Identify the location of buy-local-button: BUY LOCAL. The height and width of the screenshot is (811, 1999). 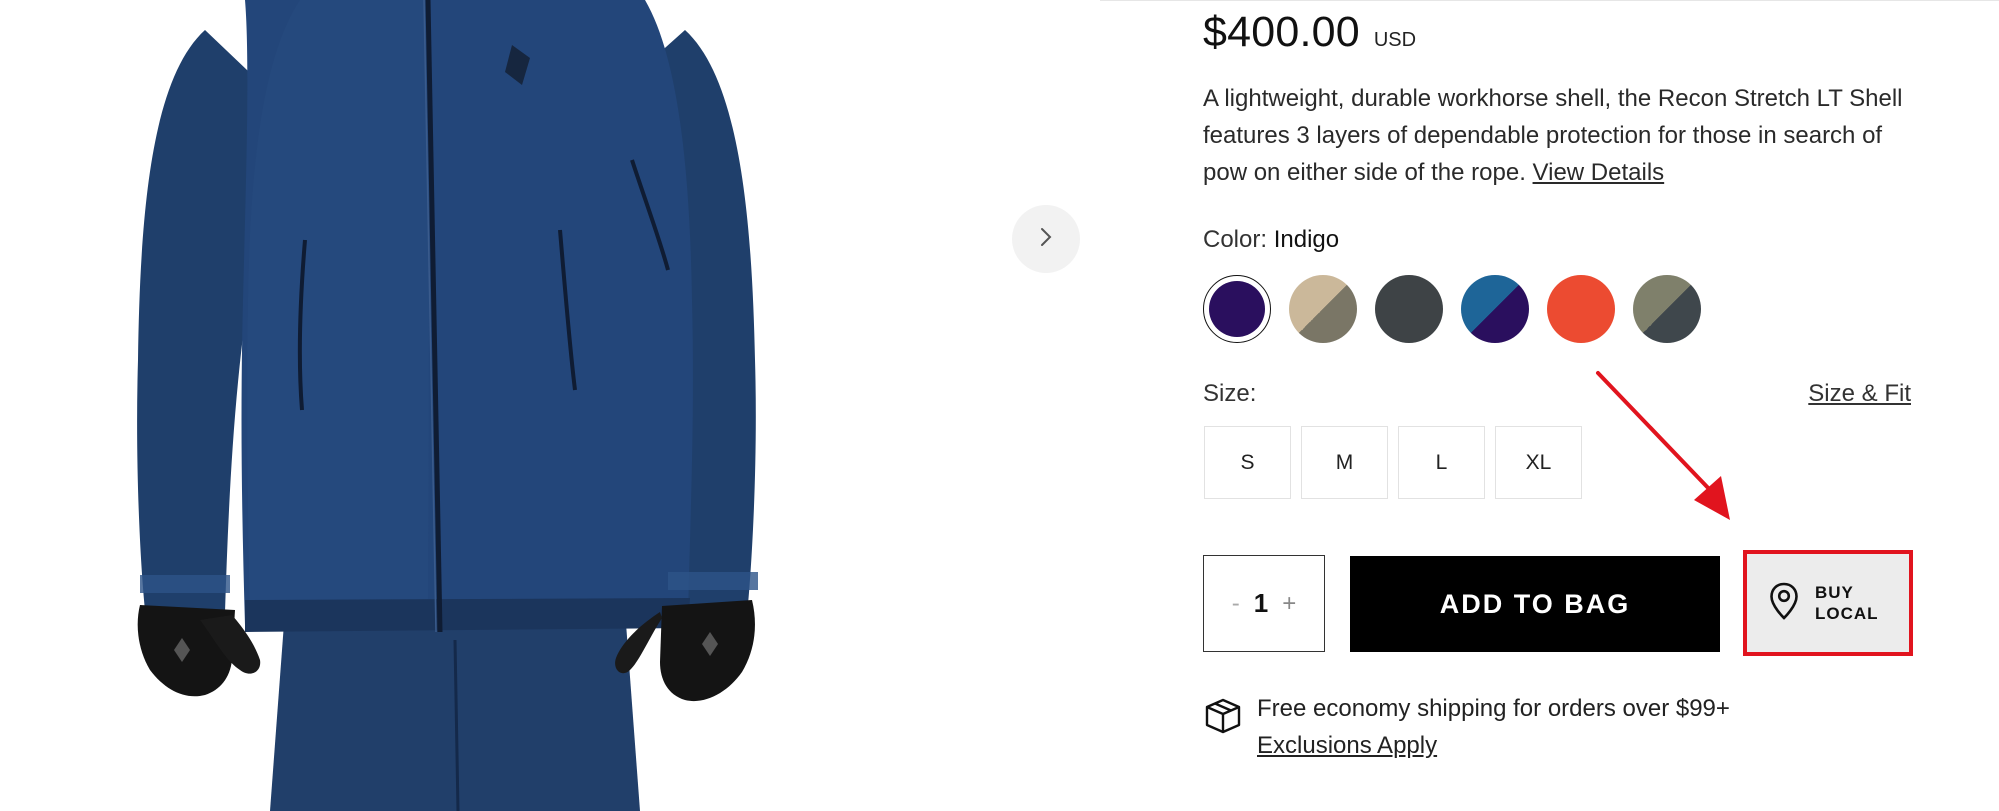
(1828, 603).